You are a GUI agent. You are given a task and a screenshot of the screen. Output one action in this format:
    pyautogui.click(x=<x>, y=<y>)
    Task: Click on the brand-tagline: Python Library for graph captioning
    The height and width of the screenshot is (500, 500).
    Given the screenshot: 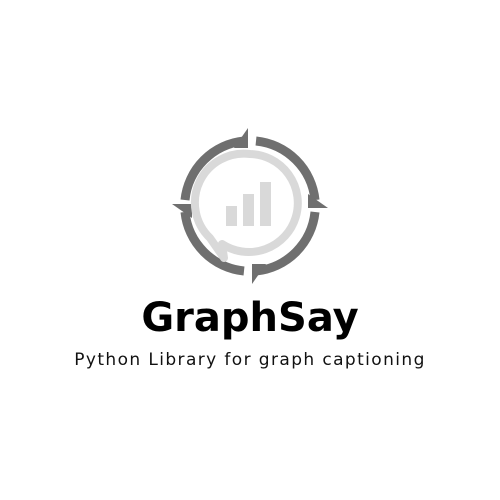 What is the action you would take?
    pyautogui.click(x=250, y=360)
    